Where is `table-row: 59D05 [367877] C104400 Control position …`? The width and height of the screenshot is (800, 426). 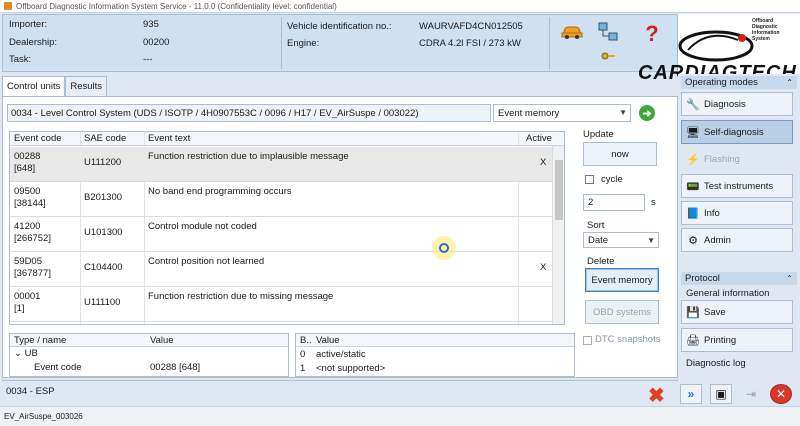 table-row: 59D05 [367877] C104400 Control position … is located at coordinates (281, 269).